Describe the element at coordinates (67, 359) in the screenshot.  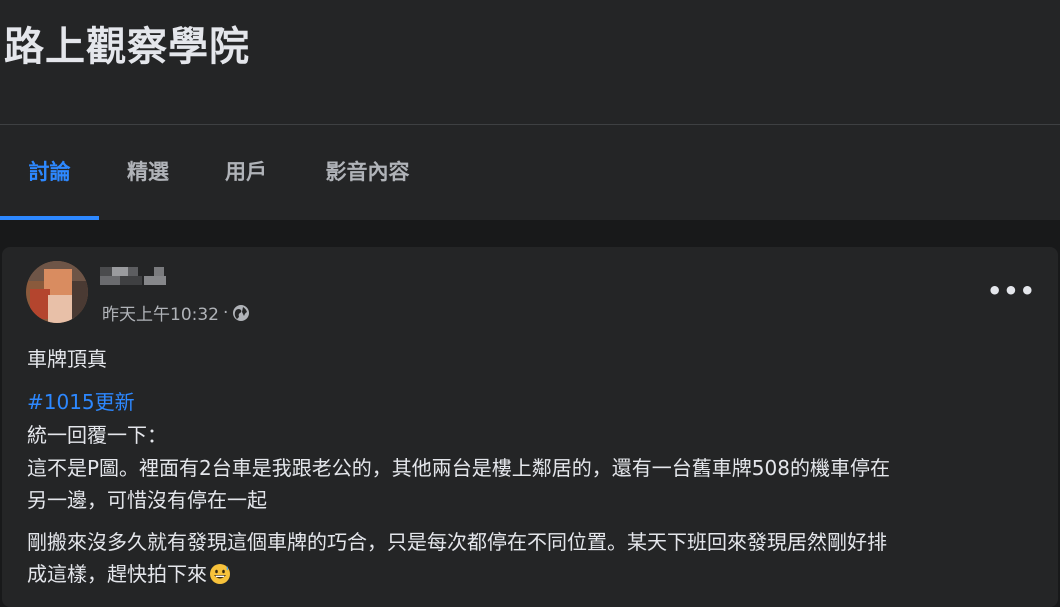
I see `post-title: 車牌頂真` at that location.